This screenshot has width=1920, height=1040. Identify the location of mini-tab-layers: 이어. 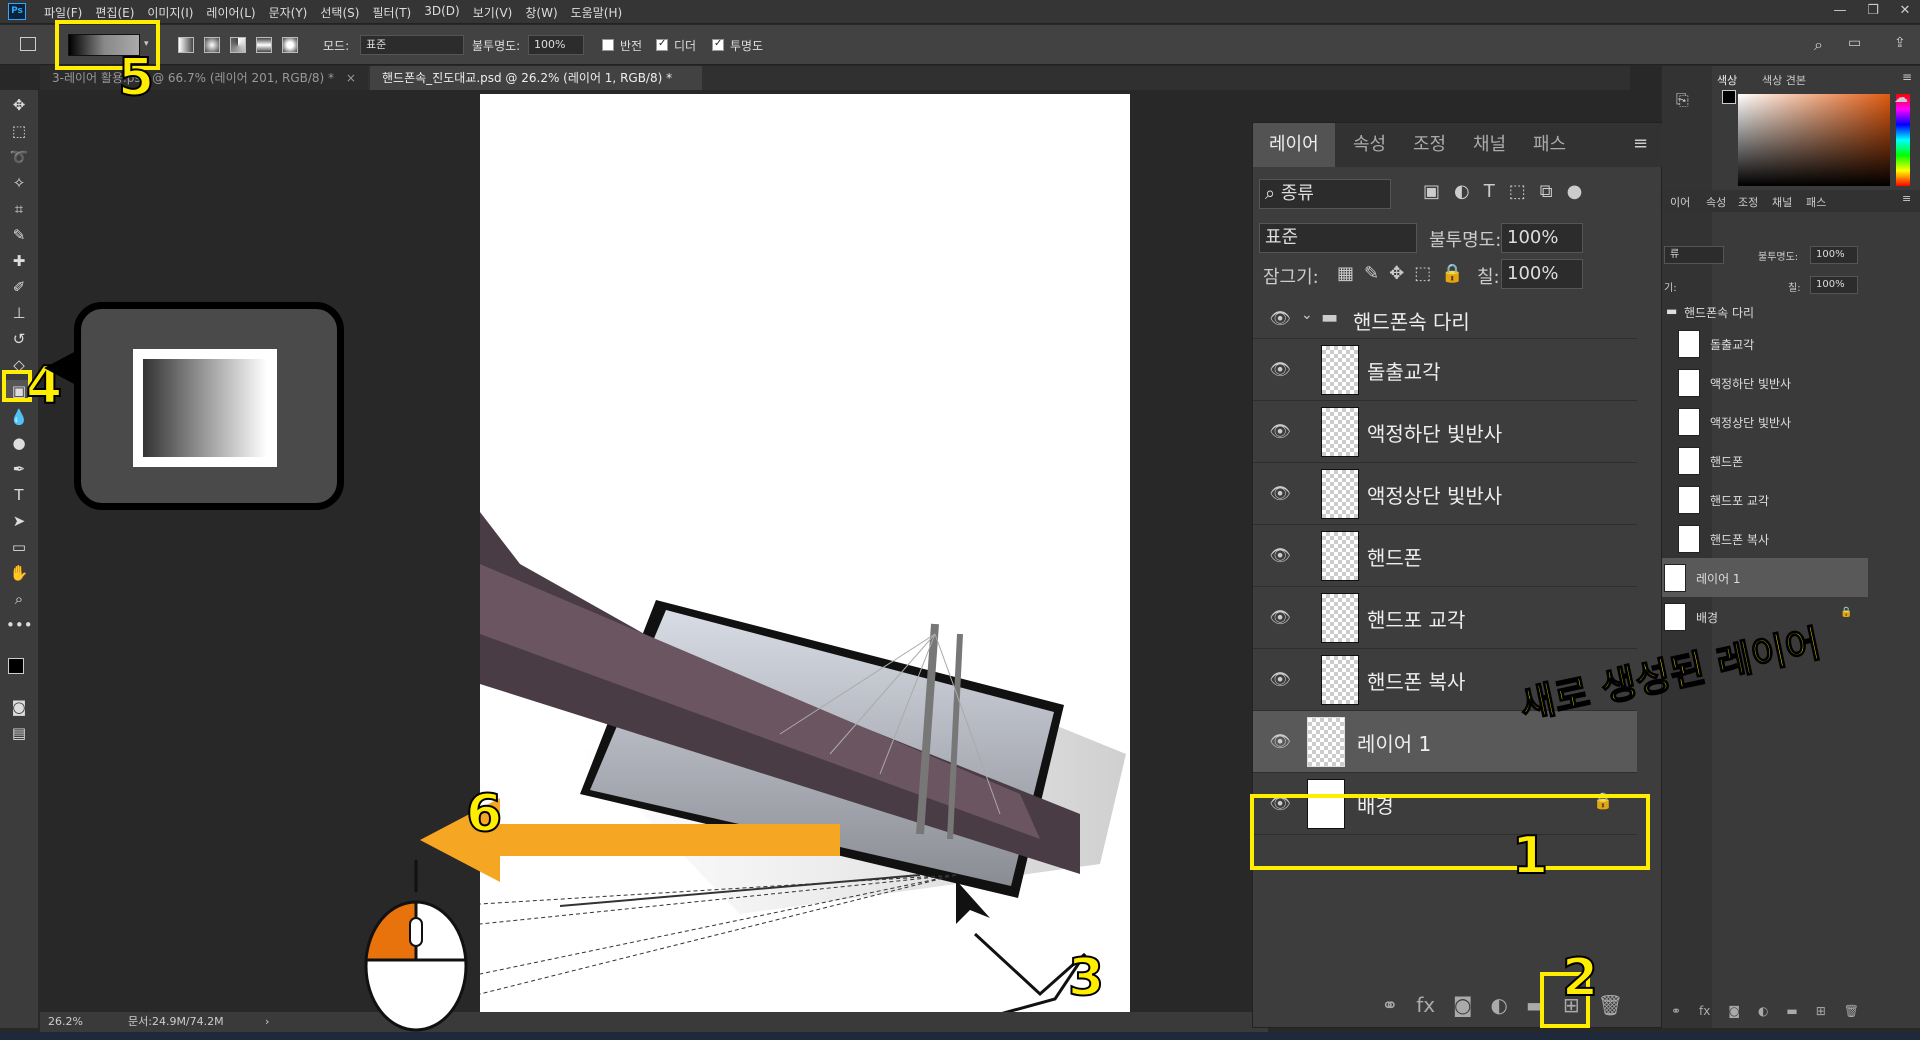
(1680, 202).